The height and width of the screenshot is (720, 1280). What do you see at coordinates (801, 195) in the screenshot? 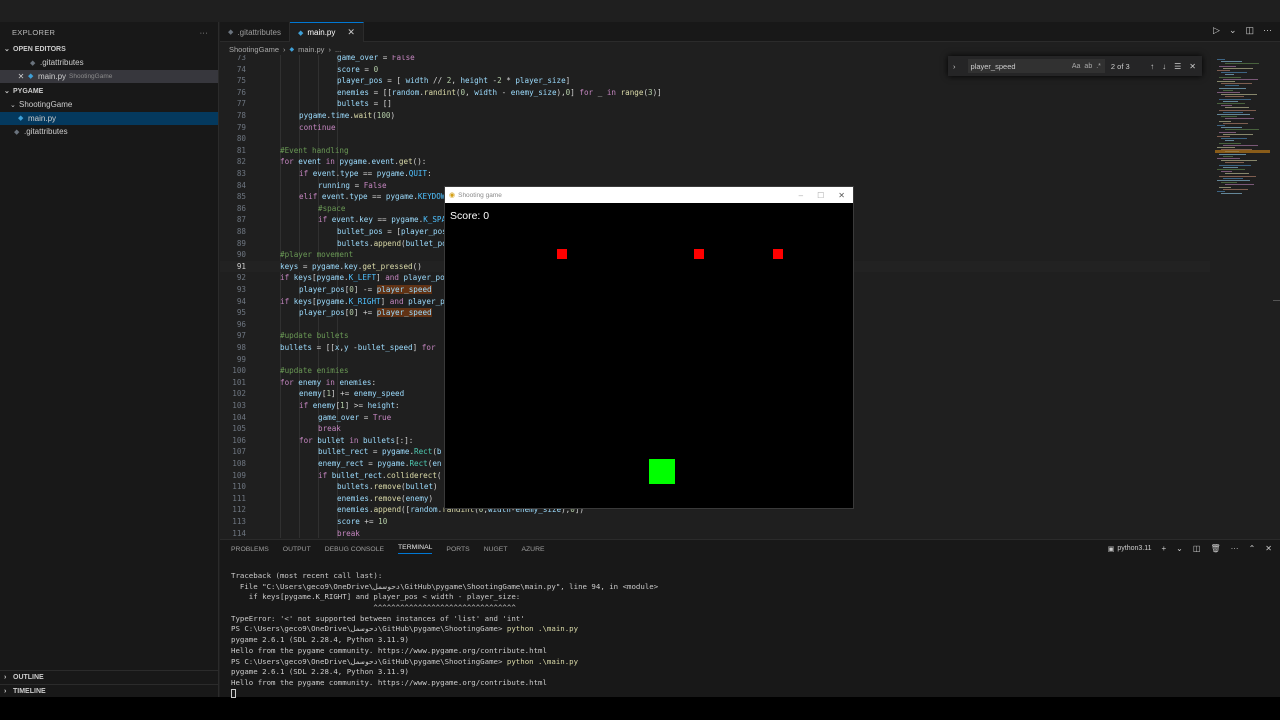
I see `minimize-icon: –` at bounding box center [801, 195].